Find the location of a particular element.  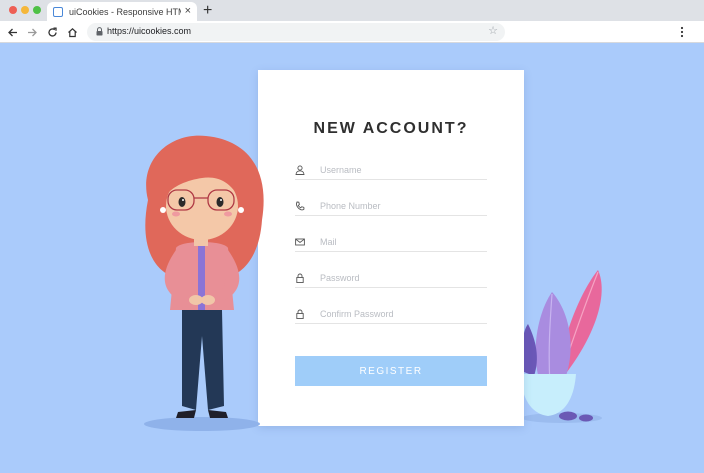

phone-number-input is located at coordinates (400, 206).